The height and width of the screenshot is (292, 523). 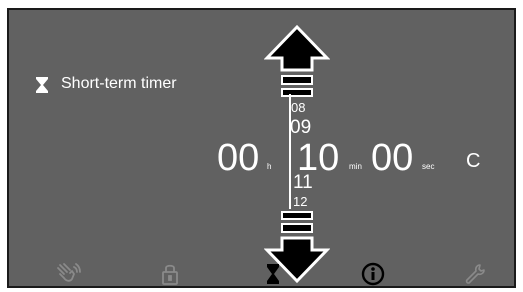 What do you see at coordinates (238, 158) in the screenshot?
I see `hours-value: 00` at bounding box center [238, 158].